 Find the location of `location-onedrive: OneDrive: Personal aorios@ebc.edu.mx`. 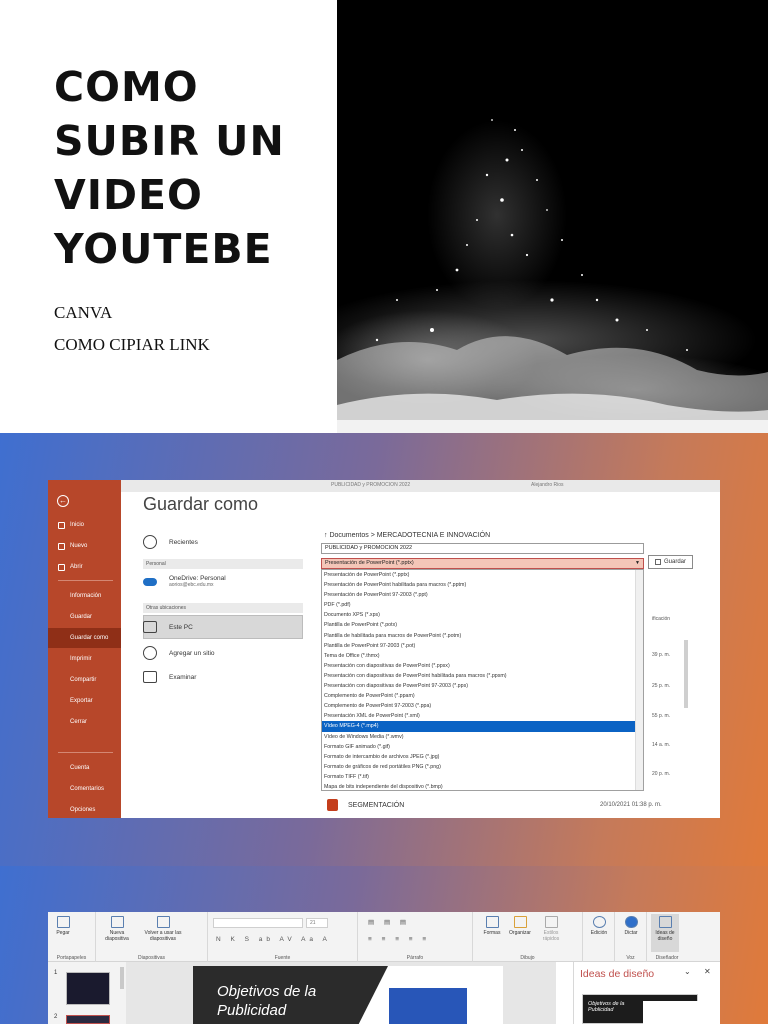

location-onedrive: OneDrive: Personal aorios@ebc.edu.mx is located at coordinates (223, 581).